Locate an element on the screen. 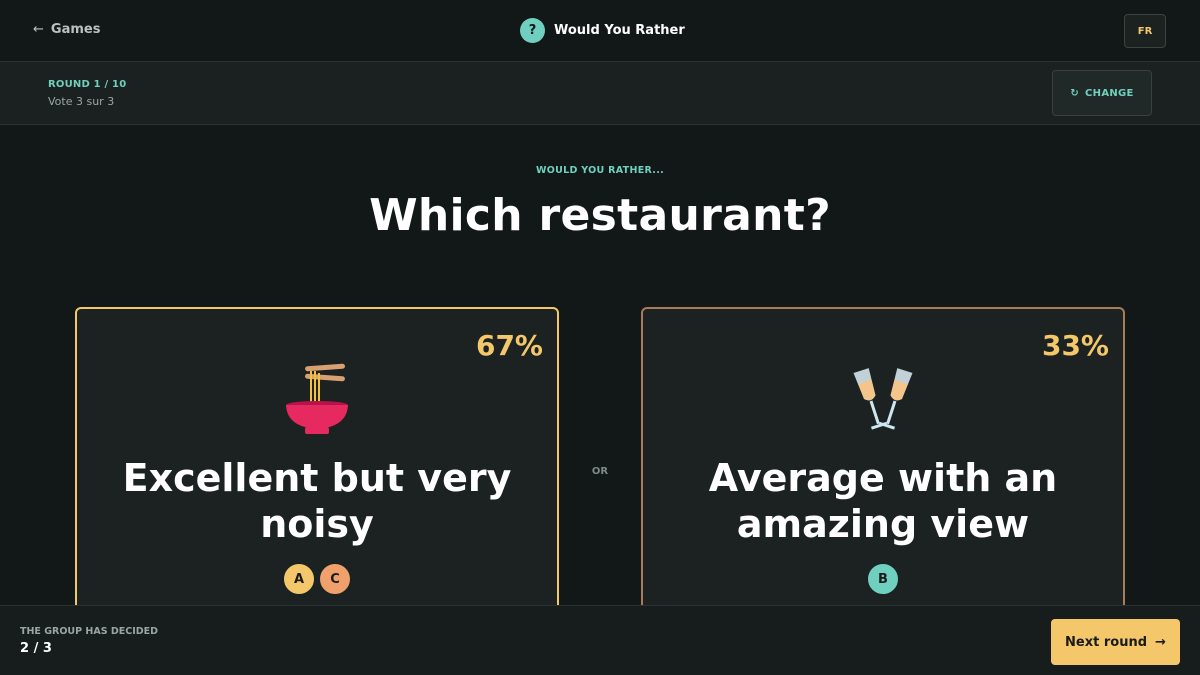  decided-label: THE GROUP HAS DECIDED is located at coordinates (89, 631).